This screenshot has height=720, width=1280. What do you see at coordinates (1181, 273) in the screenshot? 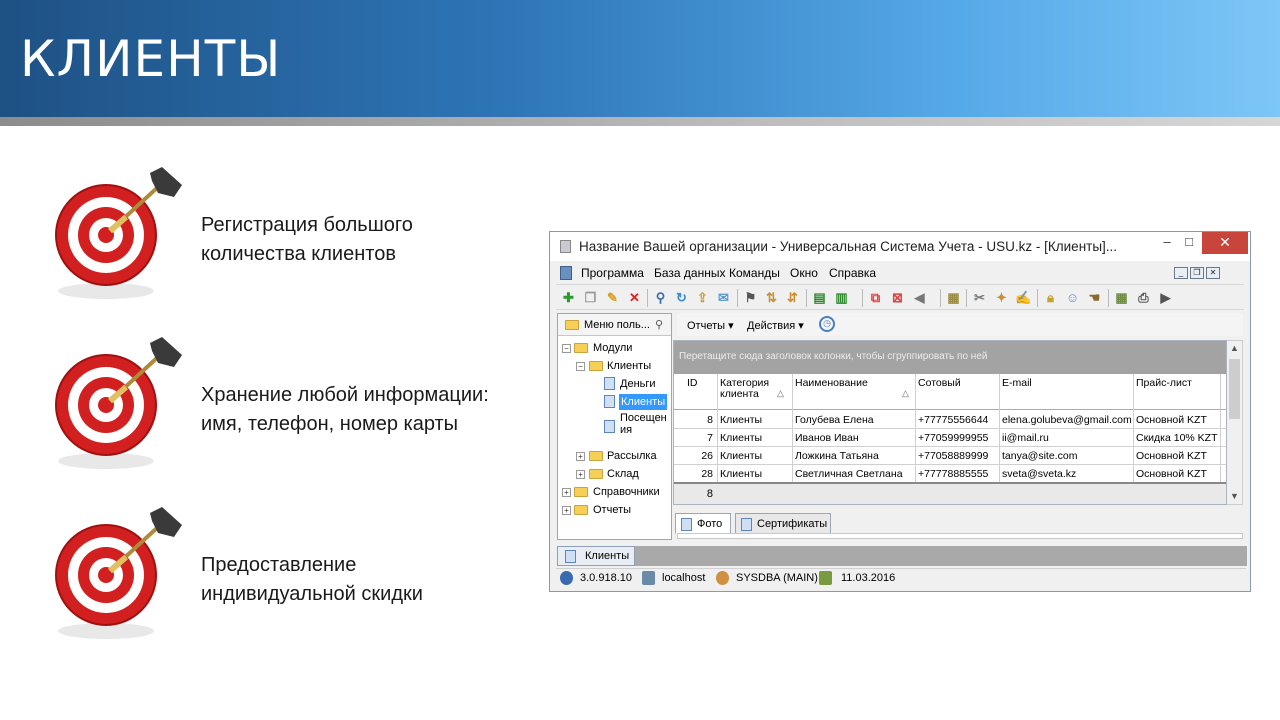
I see `mdi-minimize-icon: _` at bounding box center [1181, 273].